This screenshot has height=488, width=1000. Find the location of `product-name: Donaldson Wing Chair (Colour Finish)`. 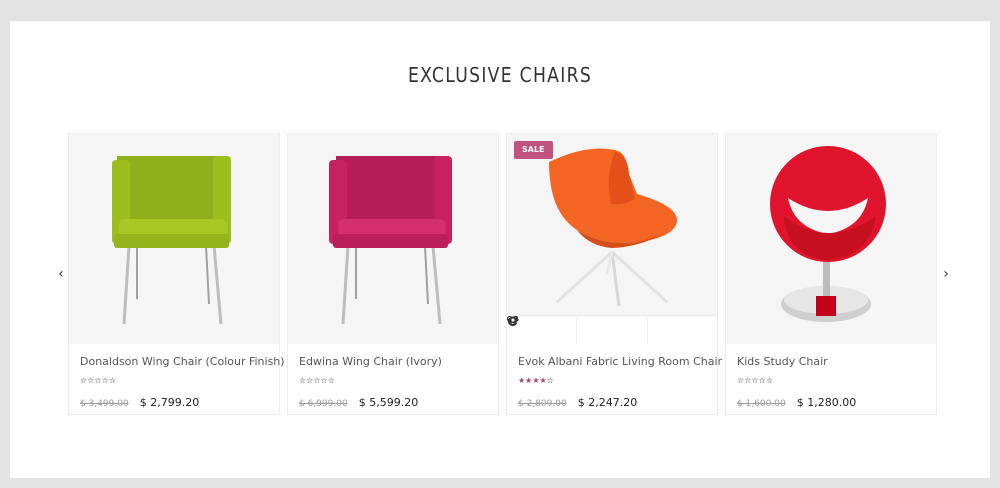

product-name: Donaldson Wing Chair (Colour Finish) is located at coordinates (182, 361).